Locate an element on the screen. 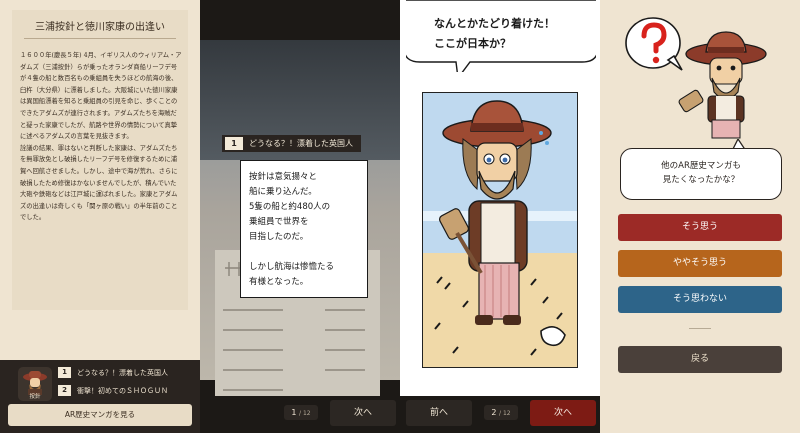 The image size is (800, 433). page-indicator: 2 / 12 is located at coordinates (501, 412).